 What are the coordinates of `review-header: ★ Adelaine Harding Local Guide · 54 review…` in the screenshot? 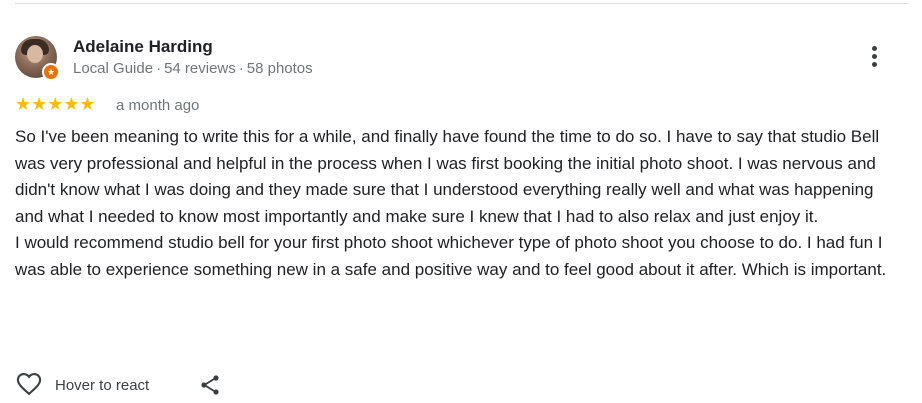 It's located at (461, 60).